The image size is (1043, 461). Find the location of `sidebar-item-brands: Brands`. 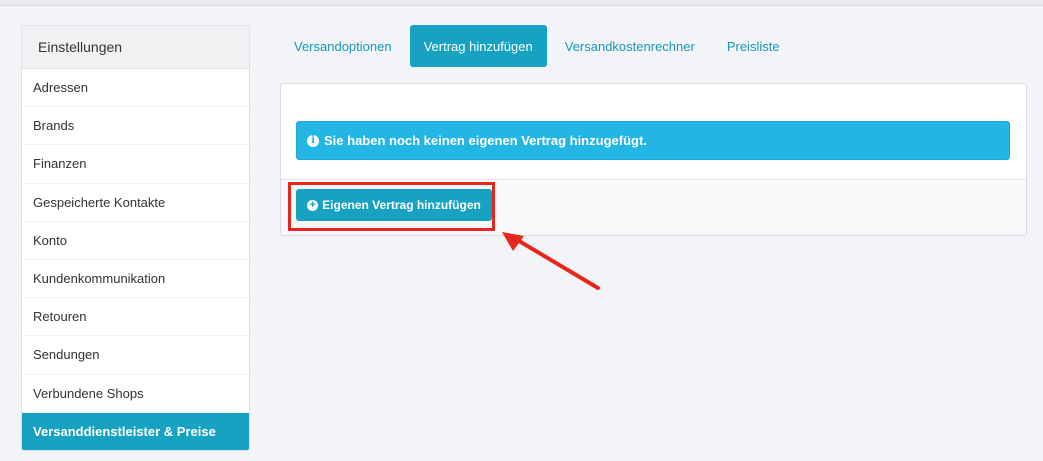

sidebar-item-brands: Brands is located at coordinates (135, 126).